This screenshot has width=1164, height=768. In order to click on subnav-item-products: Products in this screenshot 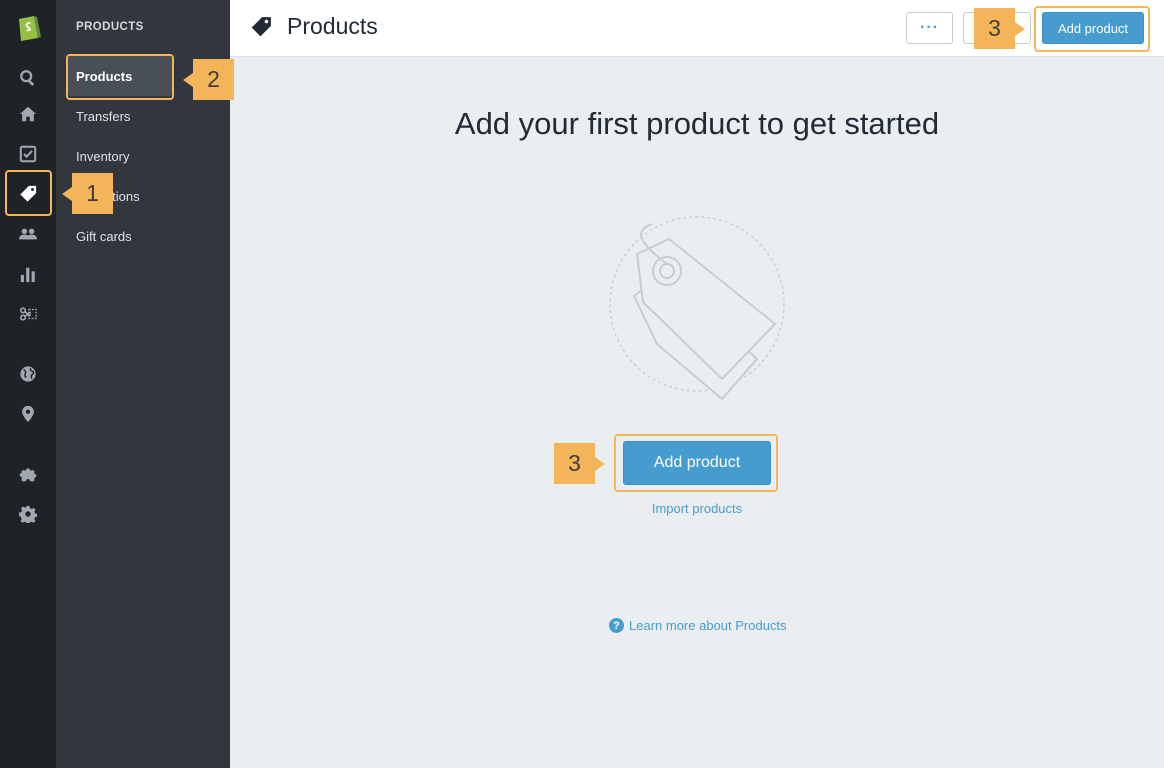, I will do `click(120, 76)`.